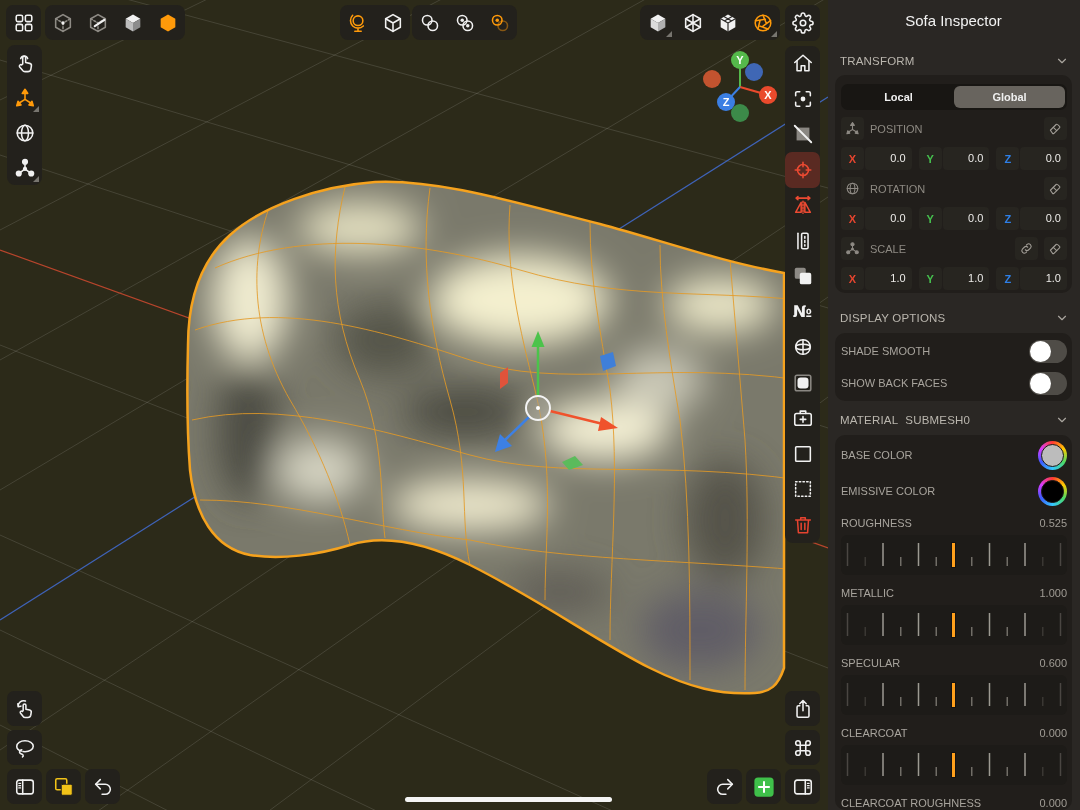 This screenshot has width=1080, height=810. Describe the element at coordinates (876, 523) in the screenshot. I see `property-label: ROUGHNESS` at that location.